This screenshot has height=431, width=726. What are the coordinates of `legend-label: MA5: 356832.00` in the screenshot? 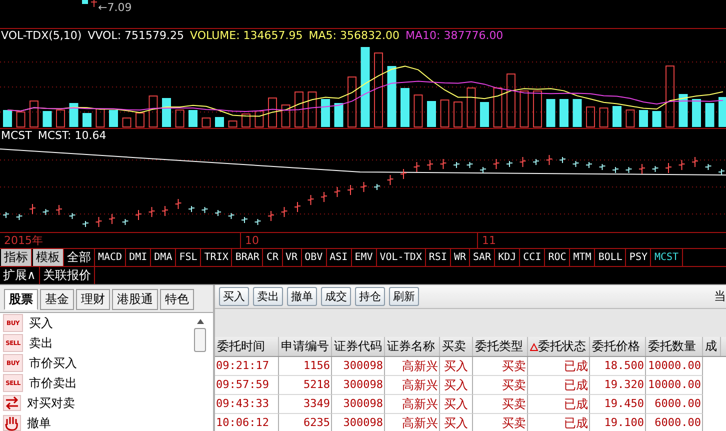 It's located at (354, 35).